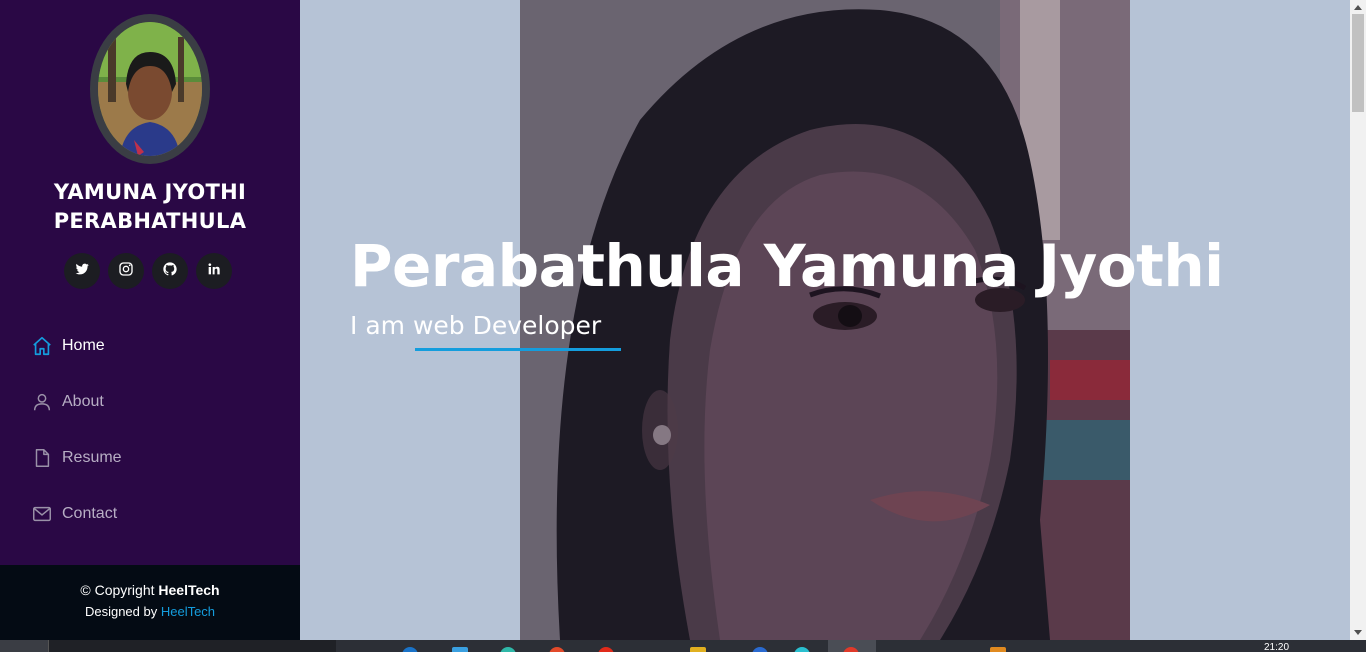  Describe the element at coordinates (92, 457) in the screenshot. I see `nav-label-resume: Resume` at that location.